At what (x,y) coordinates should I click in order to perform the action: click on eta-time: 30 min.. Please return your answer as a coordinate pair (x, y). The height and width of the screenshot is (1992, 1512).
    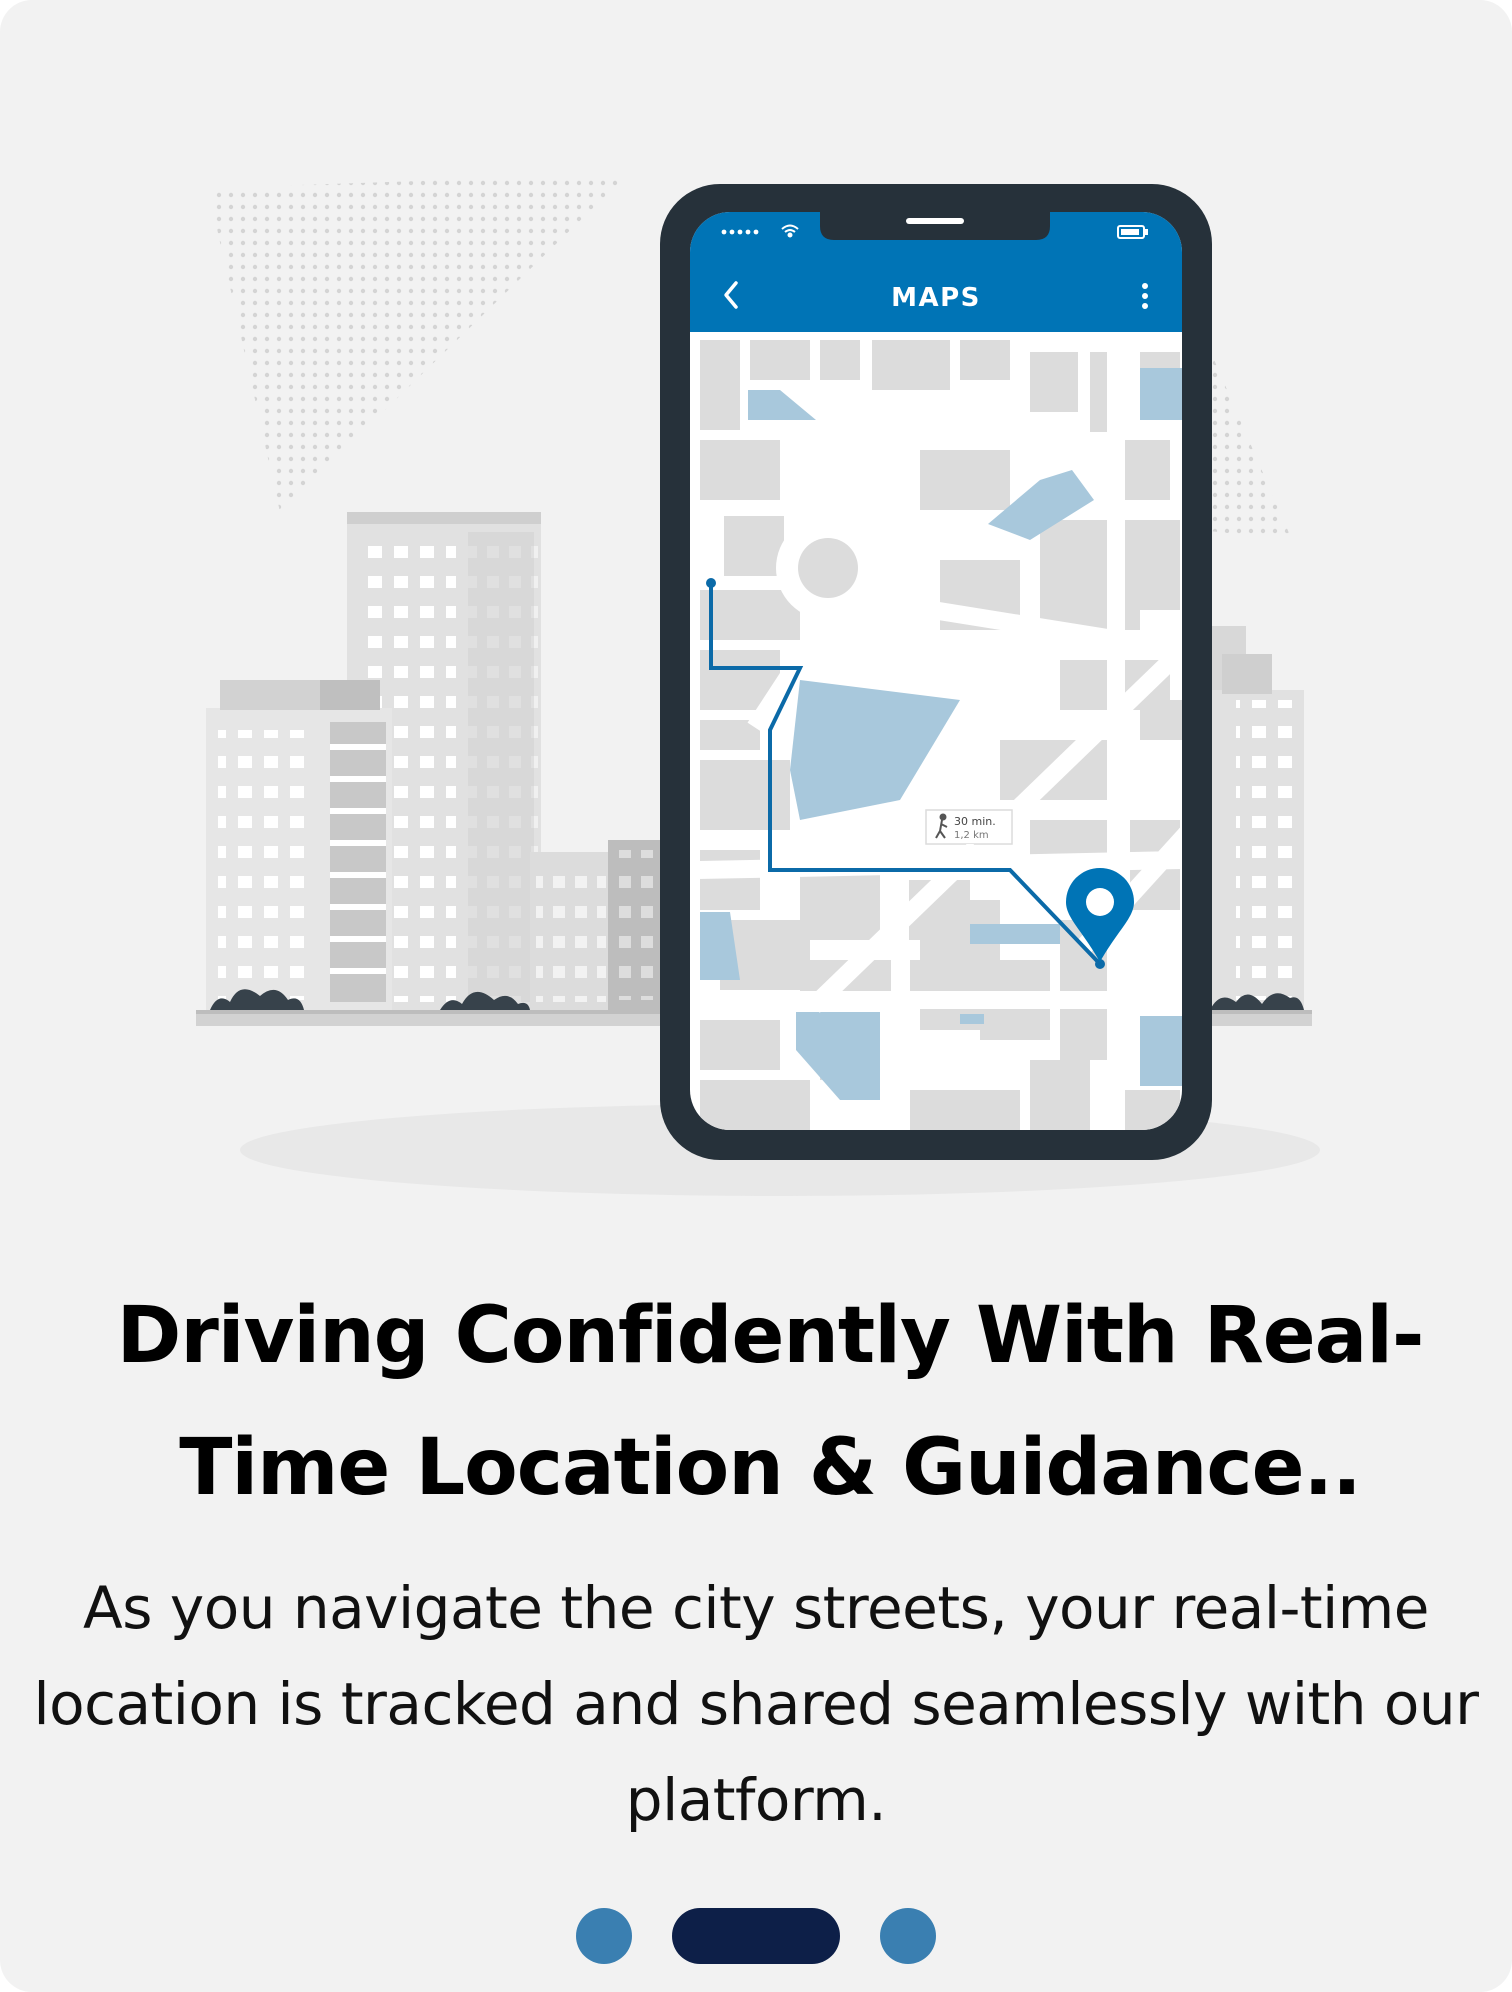
    Looking at the image, I should click on (975, 821).